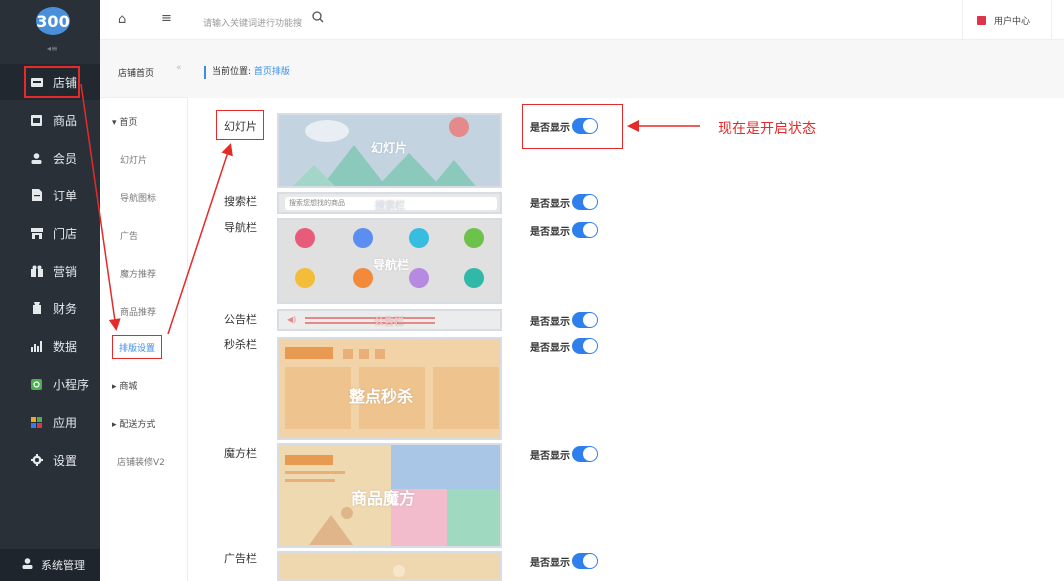 The image size is (1064, 581). I want to click on row-label-navbar: 导航栏, so click(240, 227).